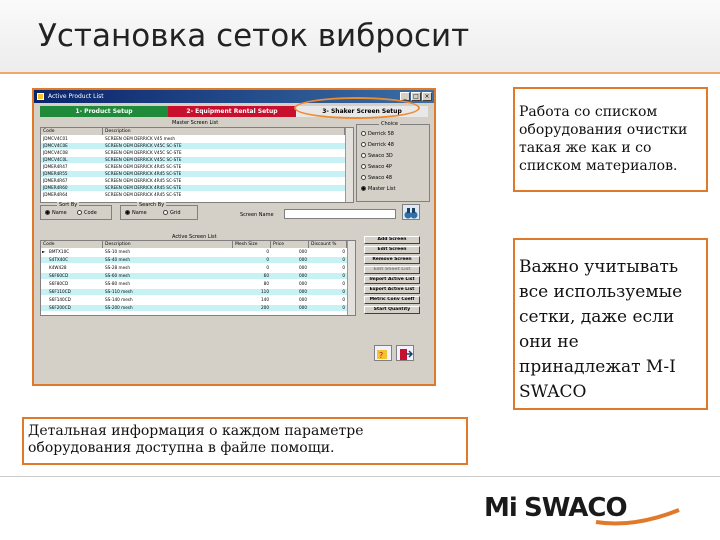 The width and height of the screenshot is (720, 540). Describe the element at coordinates (377, 134) in the screenshot. I see `choice-radio: Derrick 58` at that location.